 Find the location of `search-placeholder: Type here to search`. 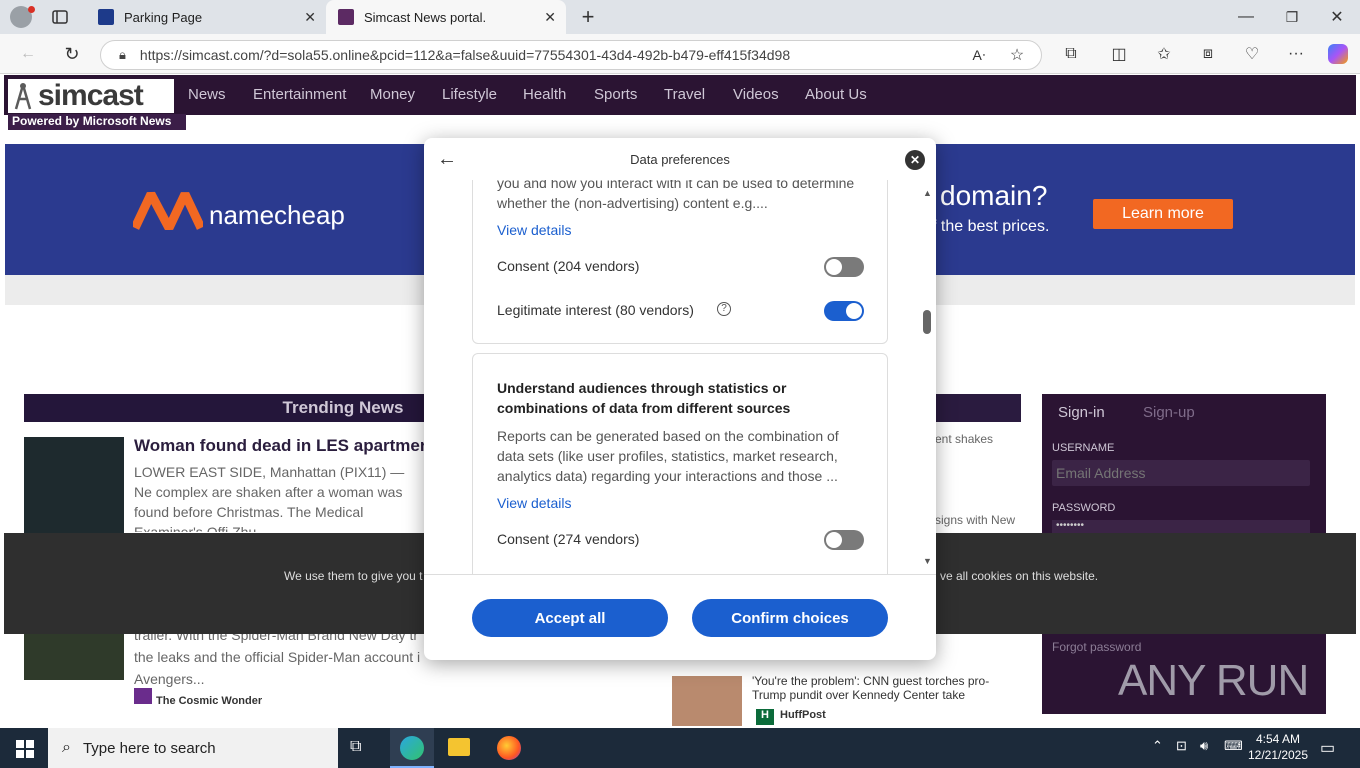

search-placeholder: Type here to search is located at coordinates (149, 748).